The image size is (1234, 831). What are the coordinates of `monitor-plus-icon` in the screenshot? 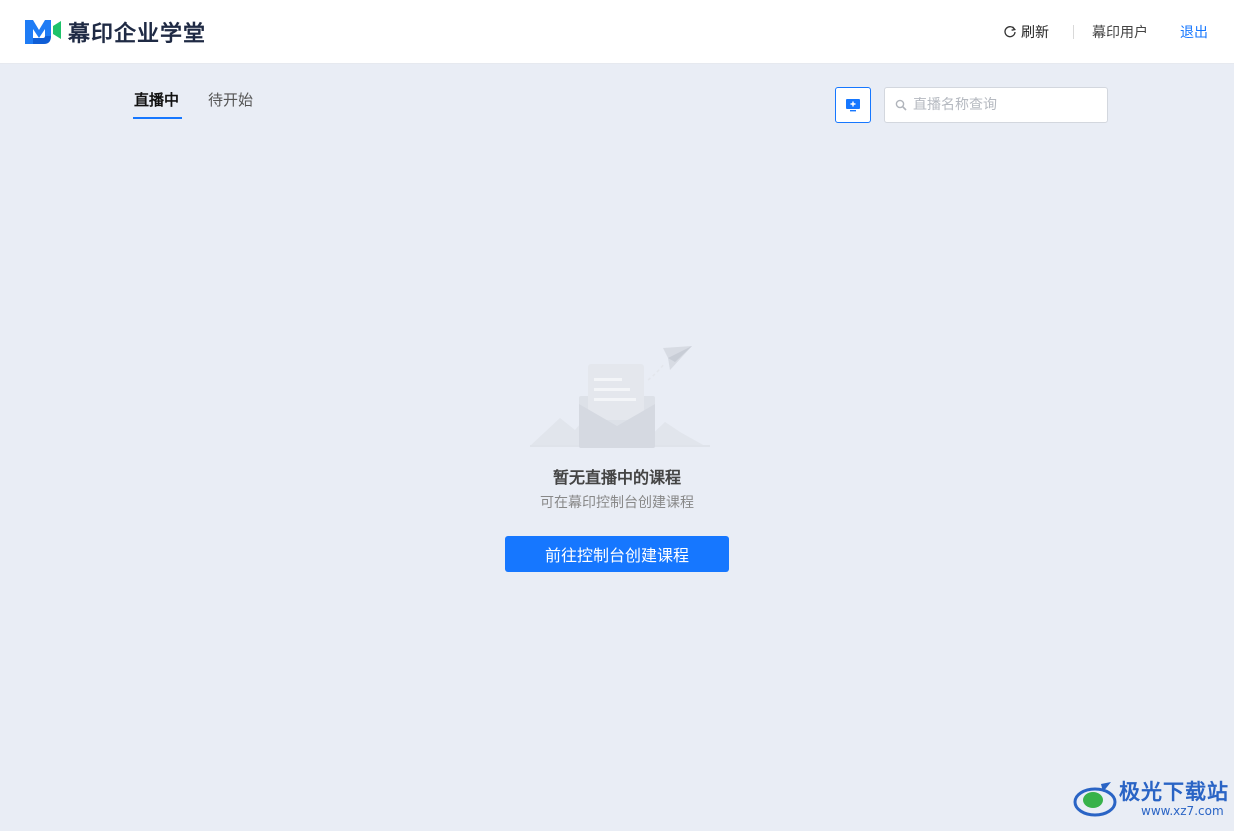 It's located at (853, 105).